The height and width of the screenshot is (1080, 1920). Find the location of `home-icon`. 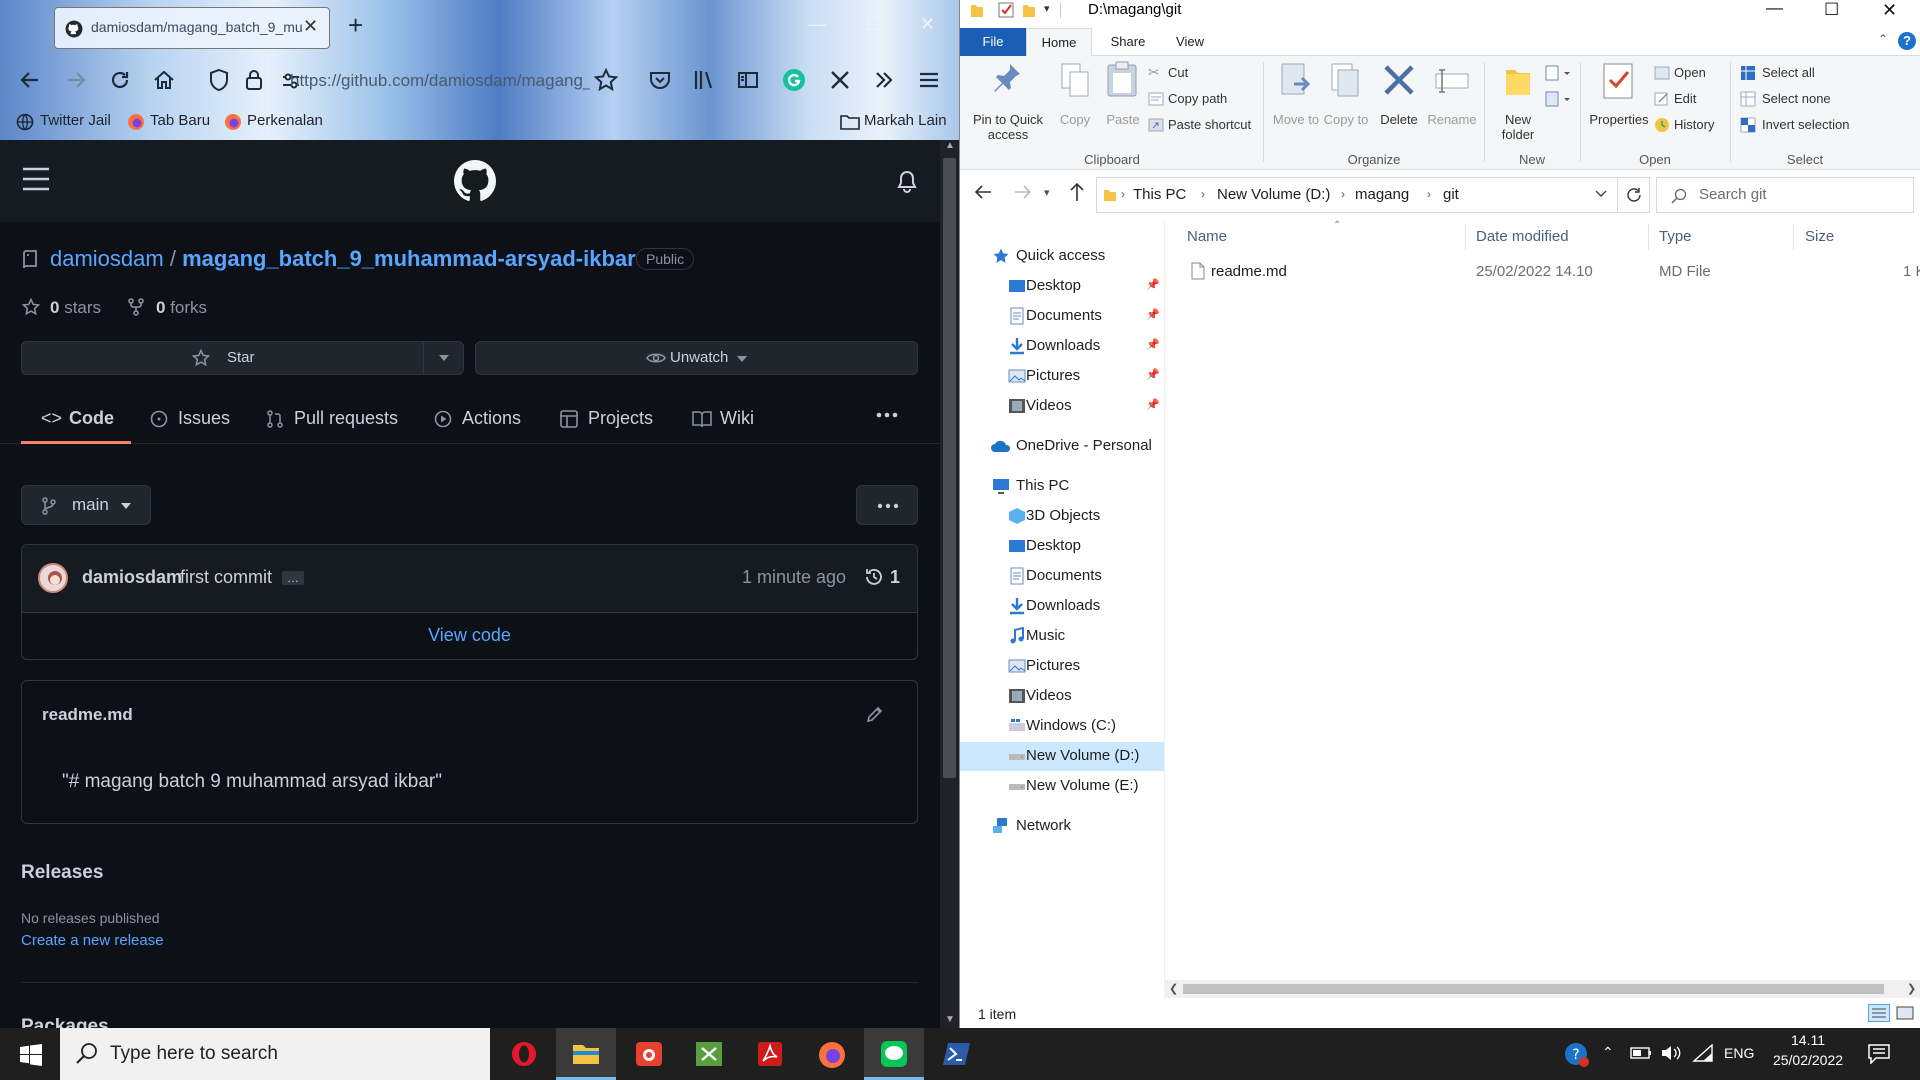

home-icon is located at coordinates (164, 80).